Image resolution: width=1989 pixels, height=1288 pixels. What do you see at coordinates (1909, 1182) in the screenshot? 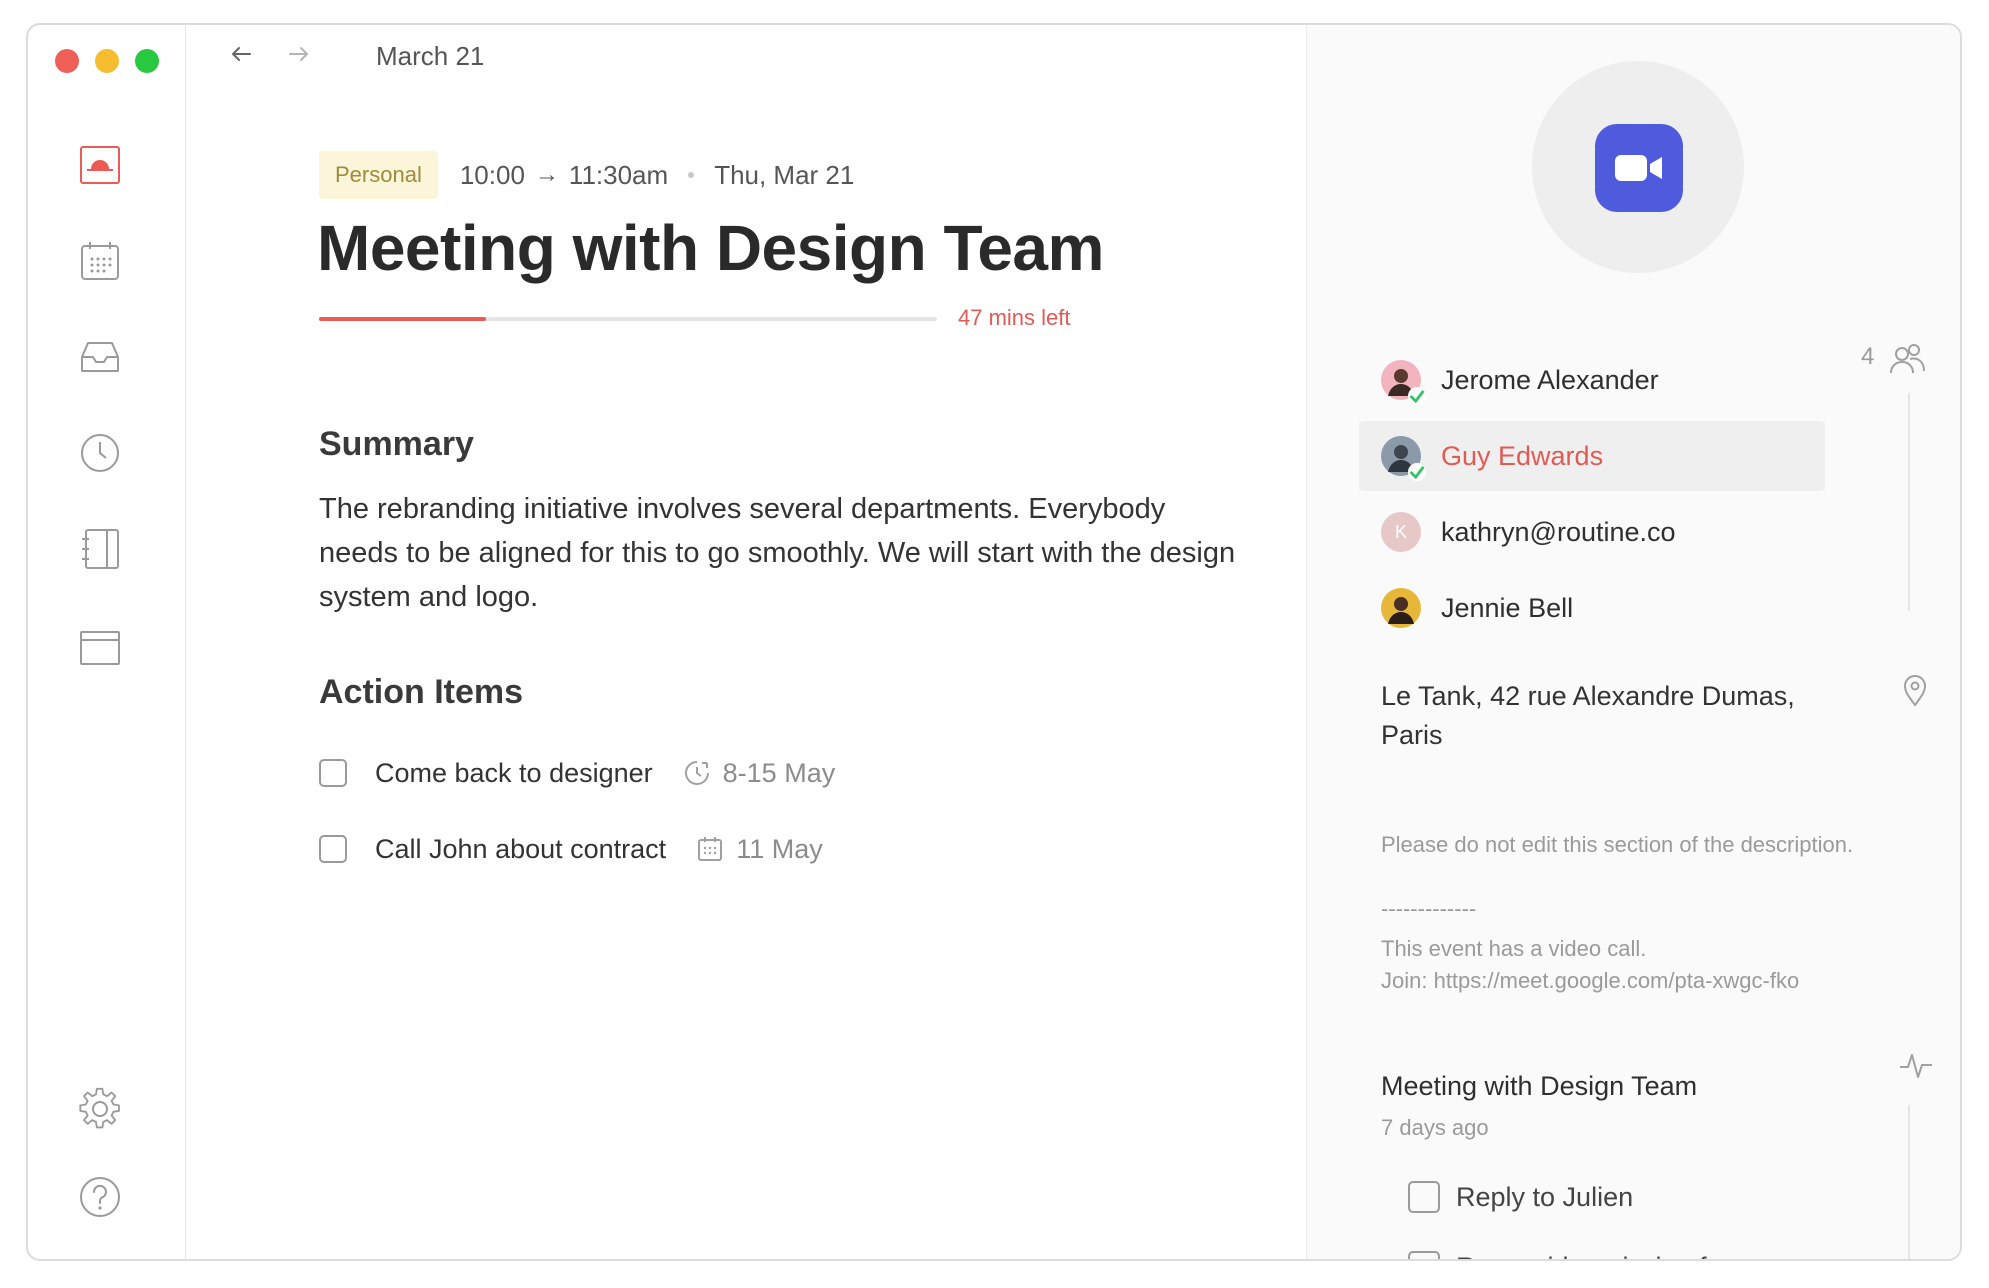
I see `history-divider-line` at bounding box center [1909, 1182].